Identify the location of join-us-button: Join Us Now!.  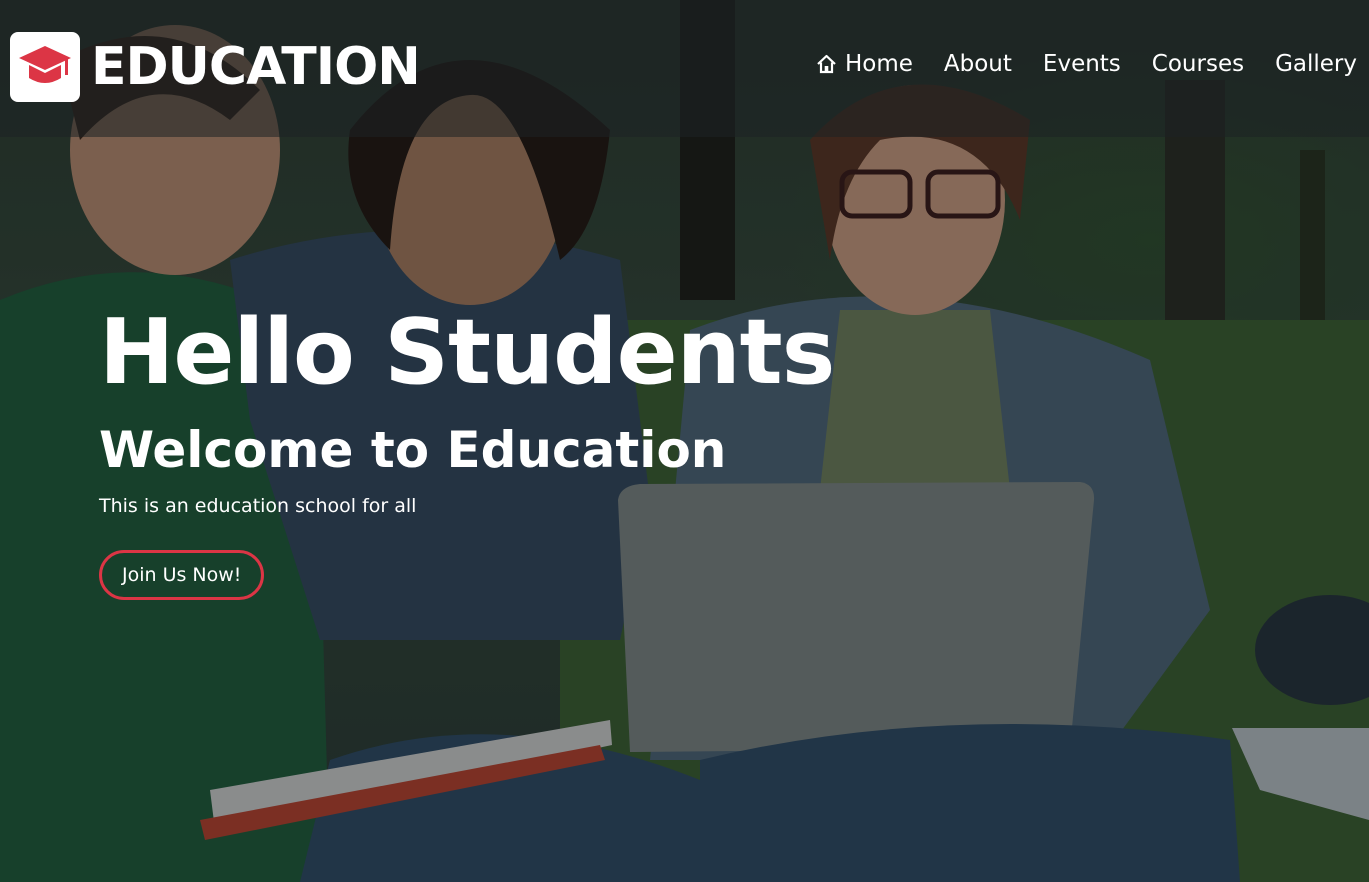
(182, 575).